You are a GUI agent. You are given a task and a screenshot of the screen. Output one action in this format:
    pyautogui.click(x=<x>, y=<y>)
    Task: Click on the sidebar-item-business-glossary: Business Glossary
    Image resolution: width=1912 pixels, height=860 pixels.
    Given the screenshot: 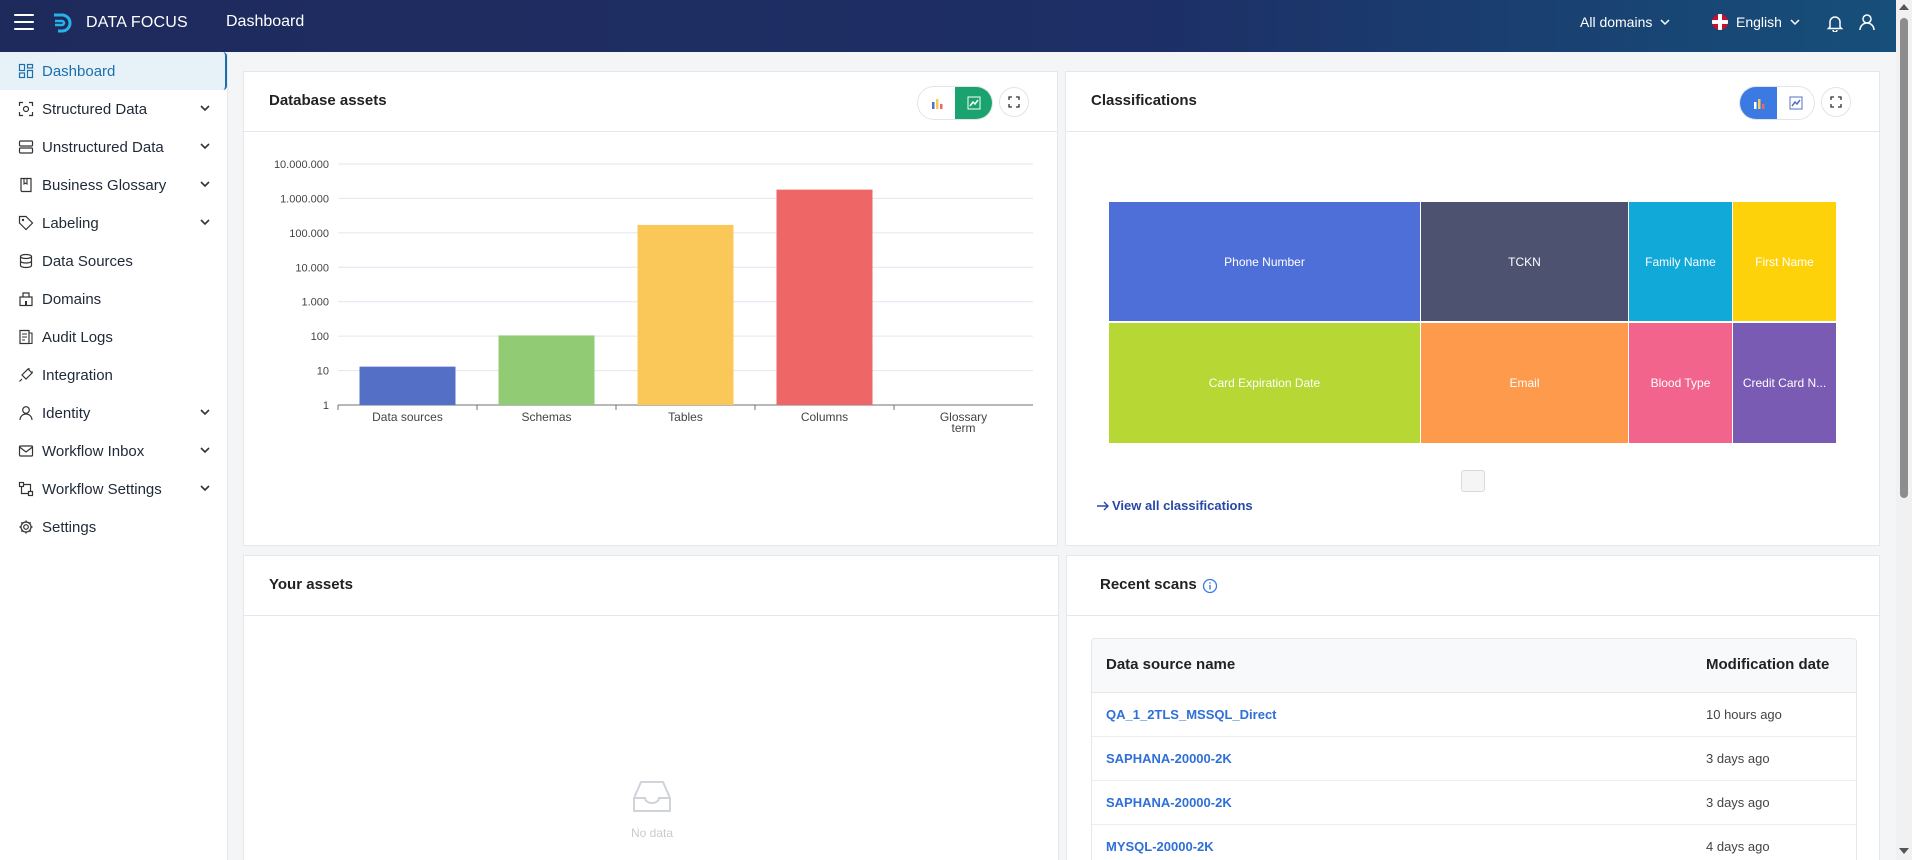 What is the action you would take?
    pyautogui.click(x=113, y=185)
    